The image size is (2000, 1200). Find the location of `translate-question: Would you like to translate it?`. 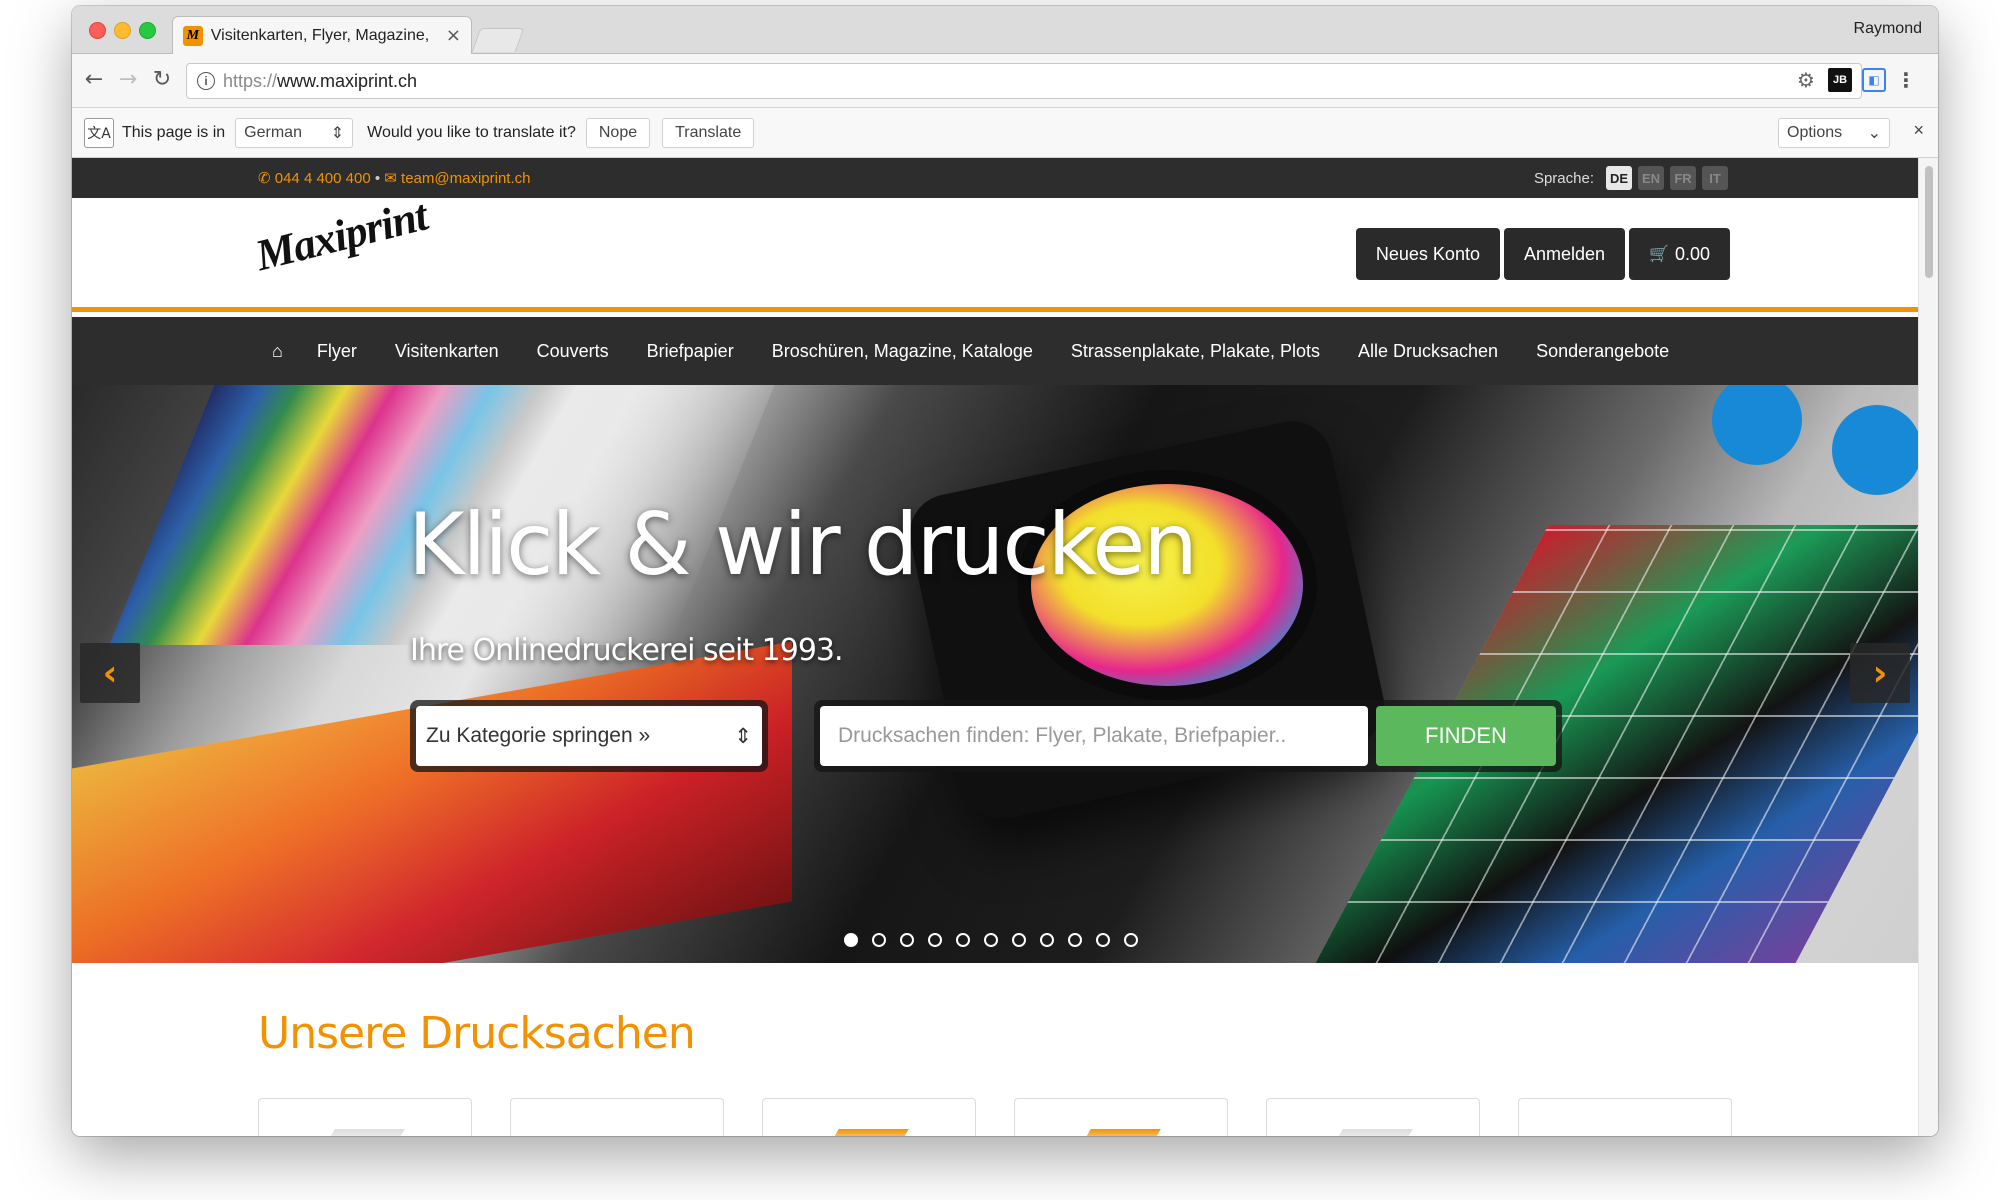

translate-question: Would you like to translate it? is located at coordinates (471, 132).